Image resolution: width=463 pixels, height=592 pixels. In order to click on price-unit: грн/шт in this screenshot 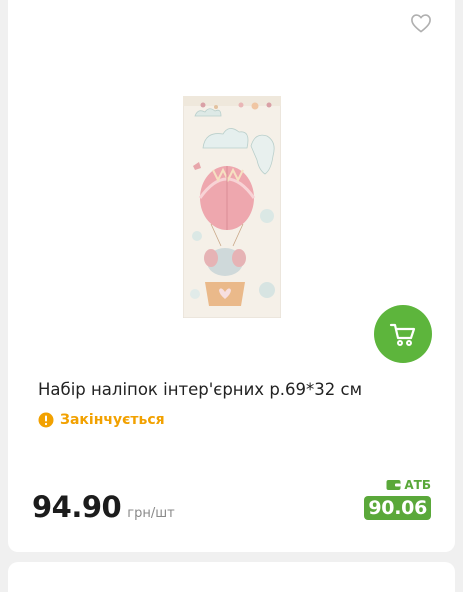, I will do `click(151, 513)`.